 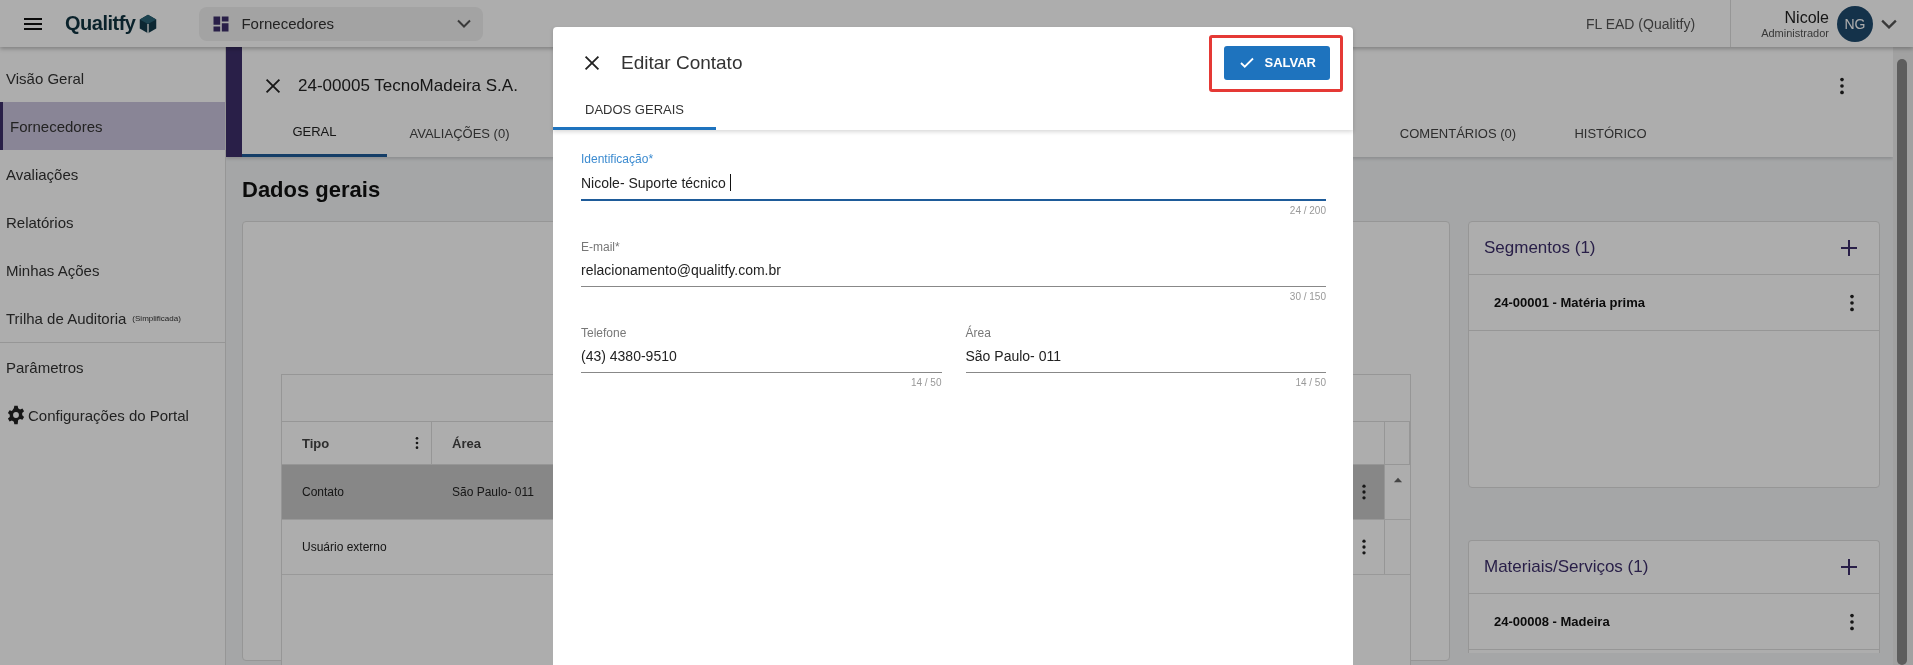 What do you see at coordinates (459, 133) in the screenshot?
I see `tab: AVALIAÇÕES (0)` at bounding box center [459, 133].